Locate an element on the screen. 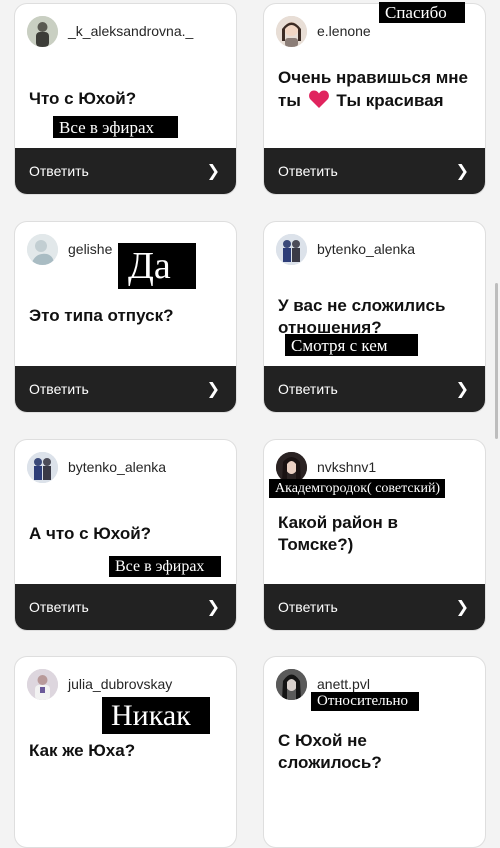 The height and width of the screenshot is (848, 500). card-header: _k_aleksandrovna._ is located at coordinates (110, 31).